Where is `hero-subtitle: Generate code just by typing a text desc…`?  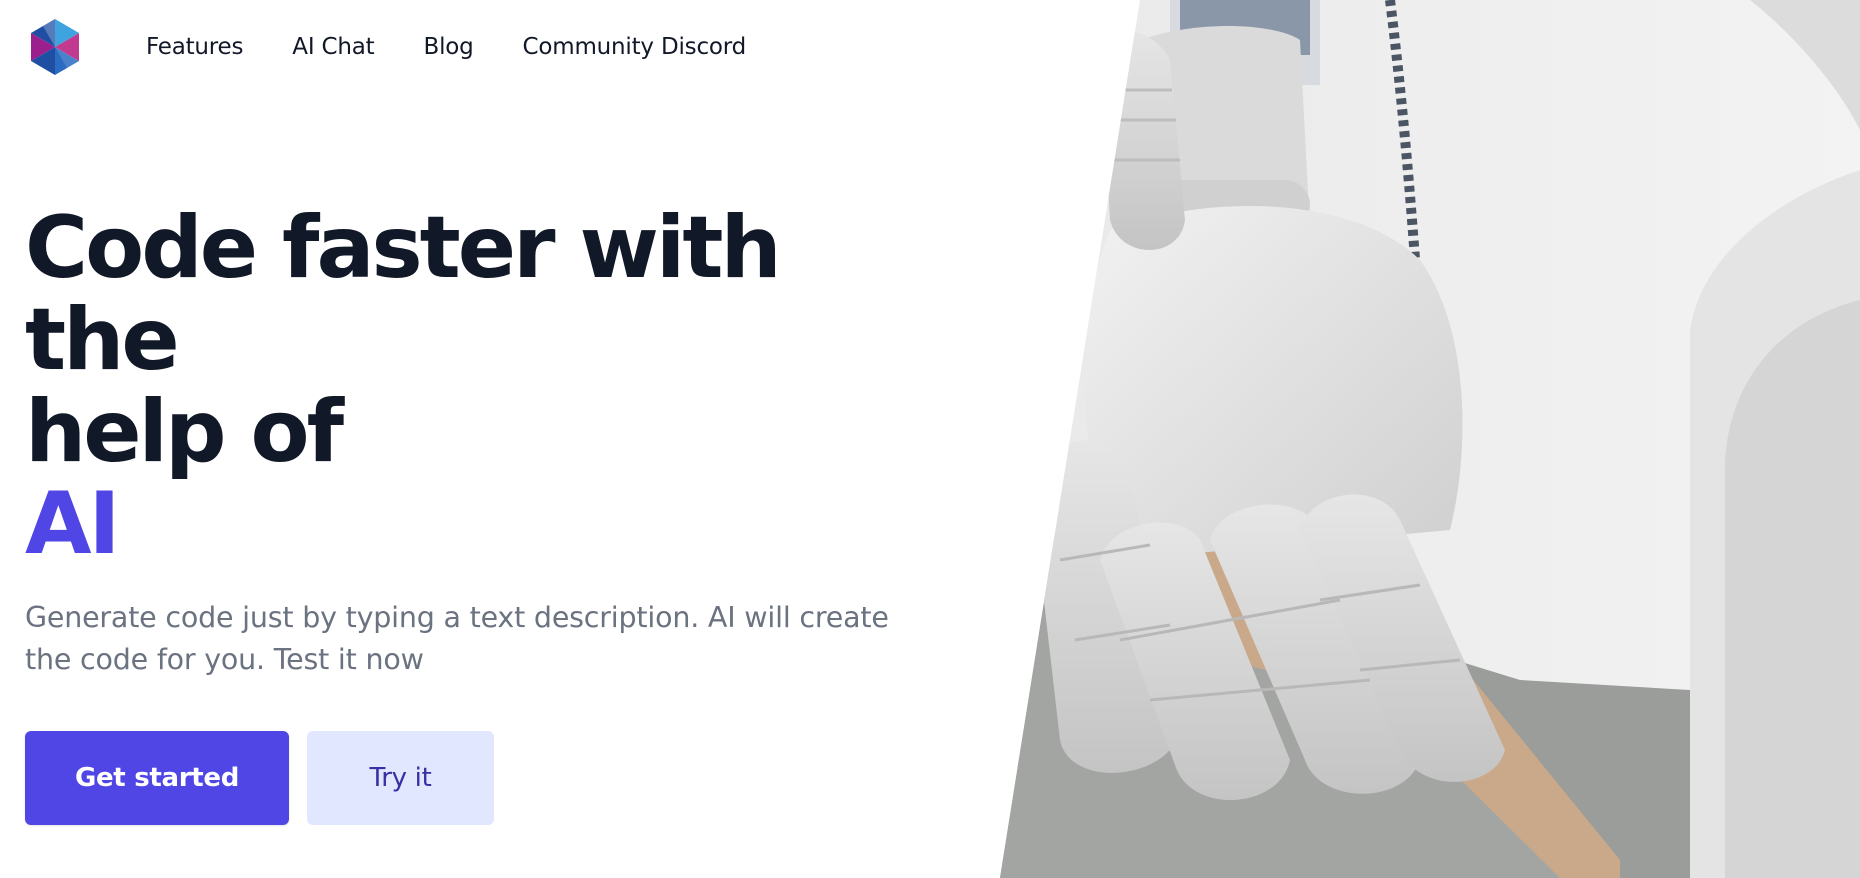 hero-subtitle: Generate code just by typing a text desc… is located at coordinates (457, 638).